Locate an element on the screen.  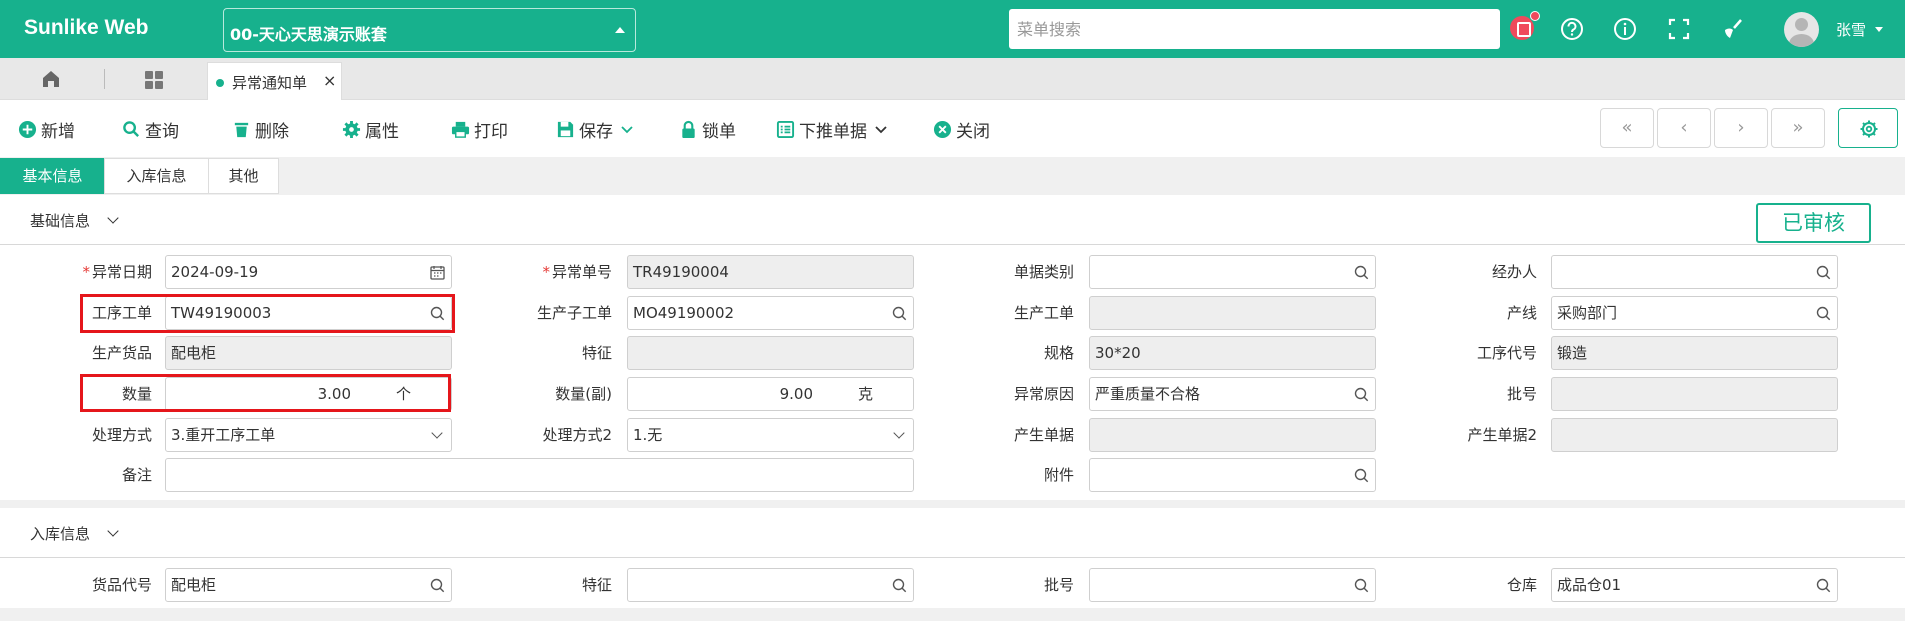
process-code-field: 锻造 is located at coordinates (1694, 353).